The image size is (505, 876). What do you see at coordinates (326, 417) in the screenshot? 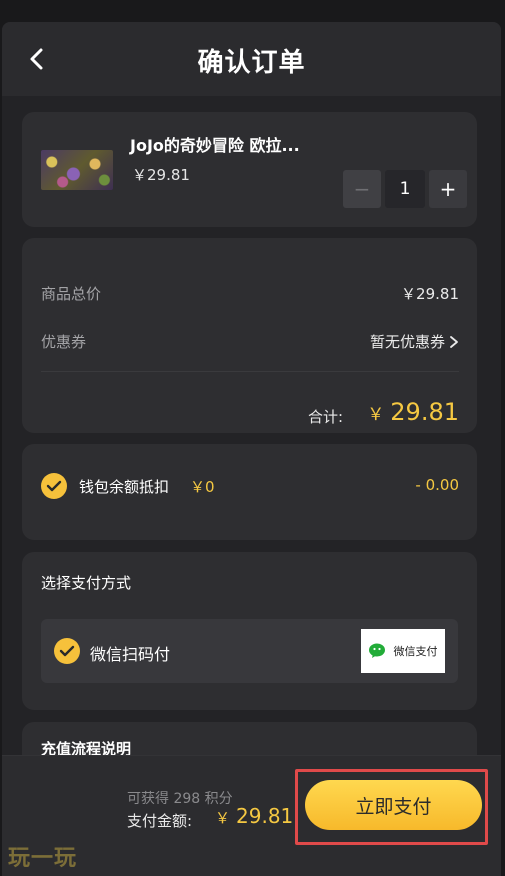
I see `total-label: 合计:` at bounding box center [326, 417].